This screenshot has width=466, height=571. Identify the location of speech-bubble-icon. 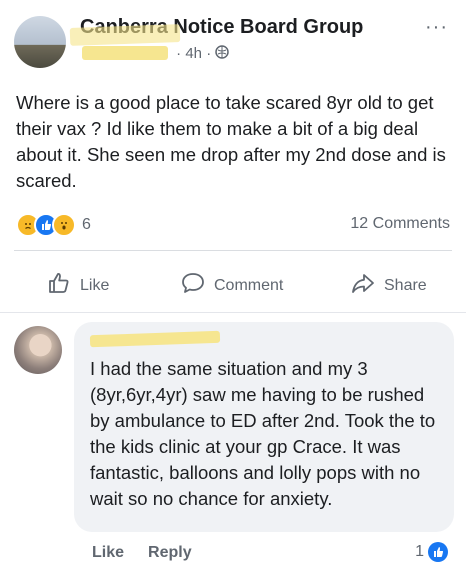
(193, 285).